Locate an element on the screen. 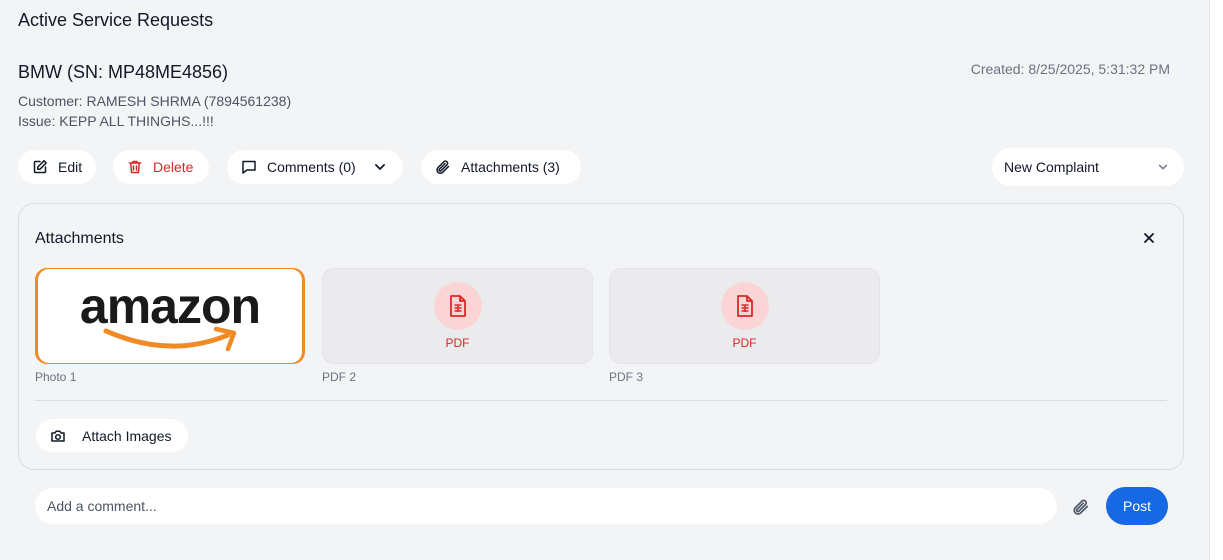 Image resolution: width=1223 pixels, height=560 pixels. page-title: Active Service Requests is located at coordinates (116, 20).